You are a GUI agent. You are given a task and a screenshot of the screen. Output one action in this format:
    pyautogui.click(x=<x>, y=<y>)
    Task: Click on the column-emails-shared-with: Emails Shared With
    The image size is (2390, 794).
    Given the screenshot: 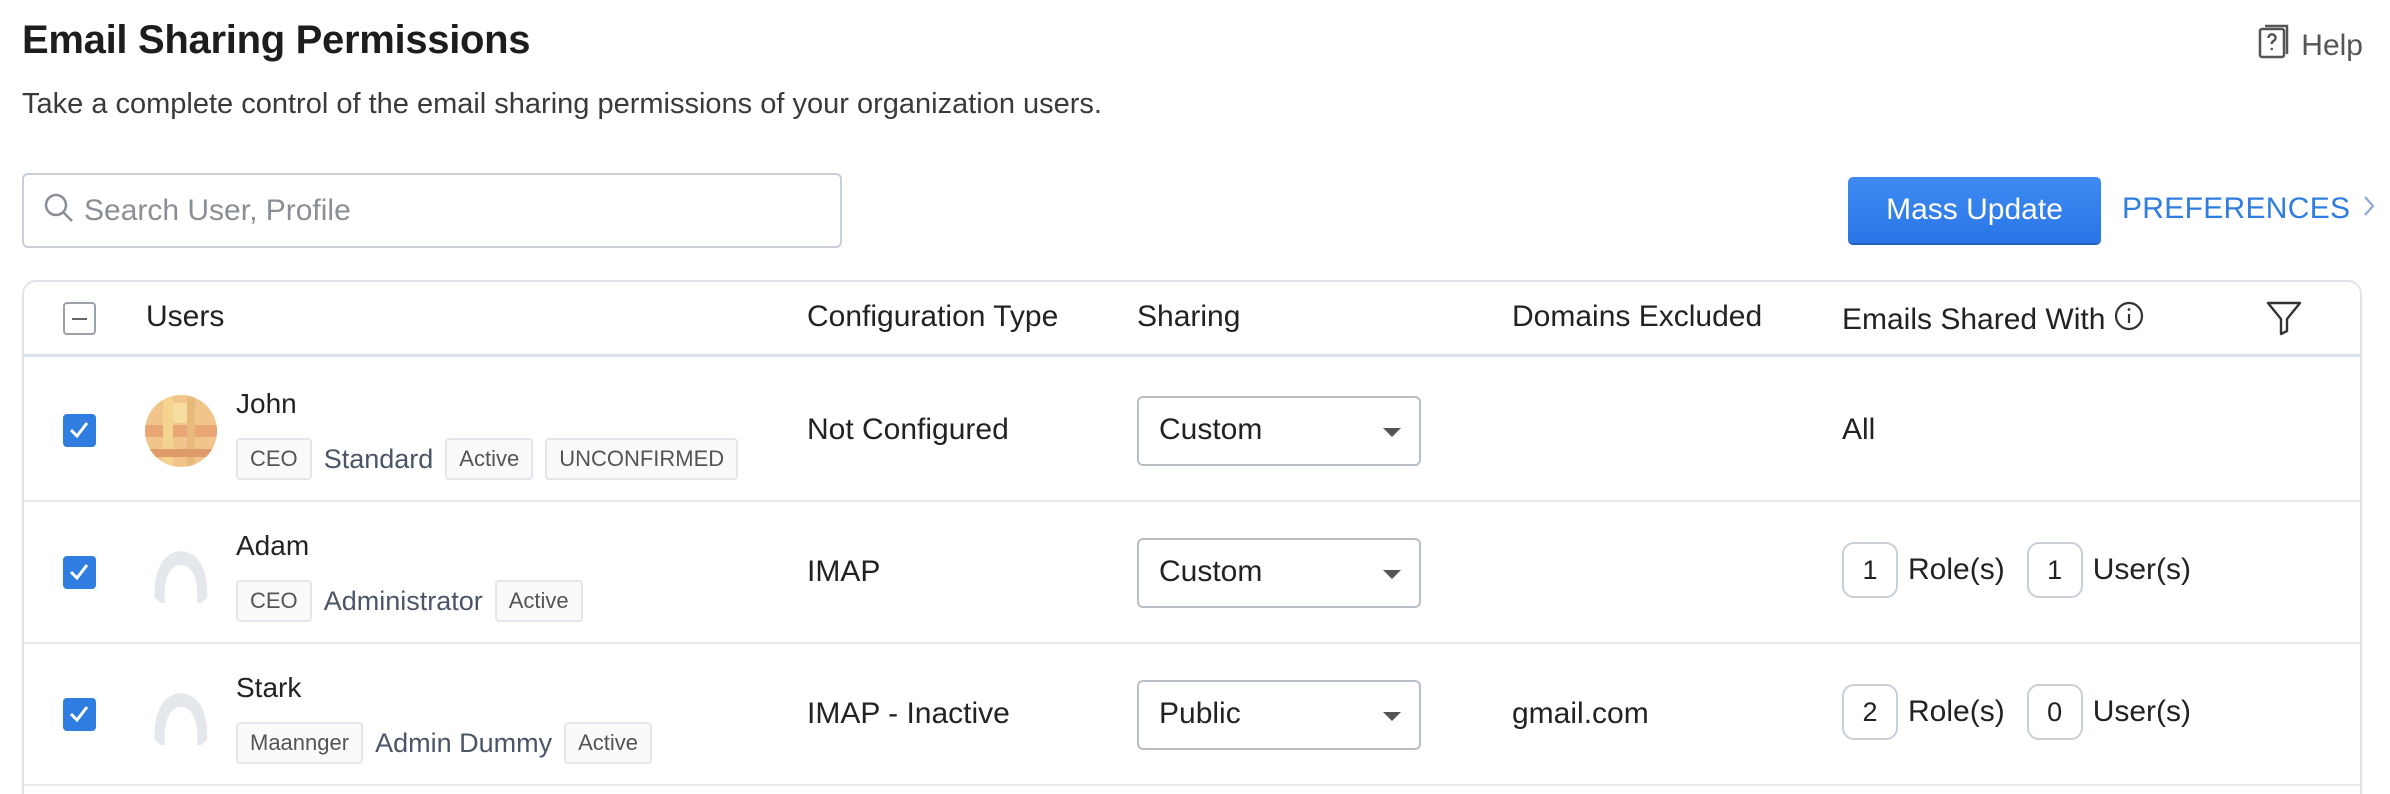 What is the action you would take?
    pyautogui.click(x=1993, y=320)
    